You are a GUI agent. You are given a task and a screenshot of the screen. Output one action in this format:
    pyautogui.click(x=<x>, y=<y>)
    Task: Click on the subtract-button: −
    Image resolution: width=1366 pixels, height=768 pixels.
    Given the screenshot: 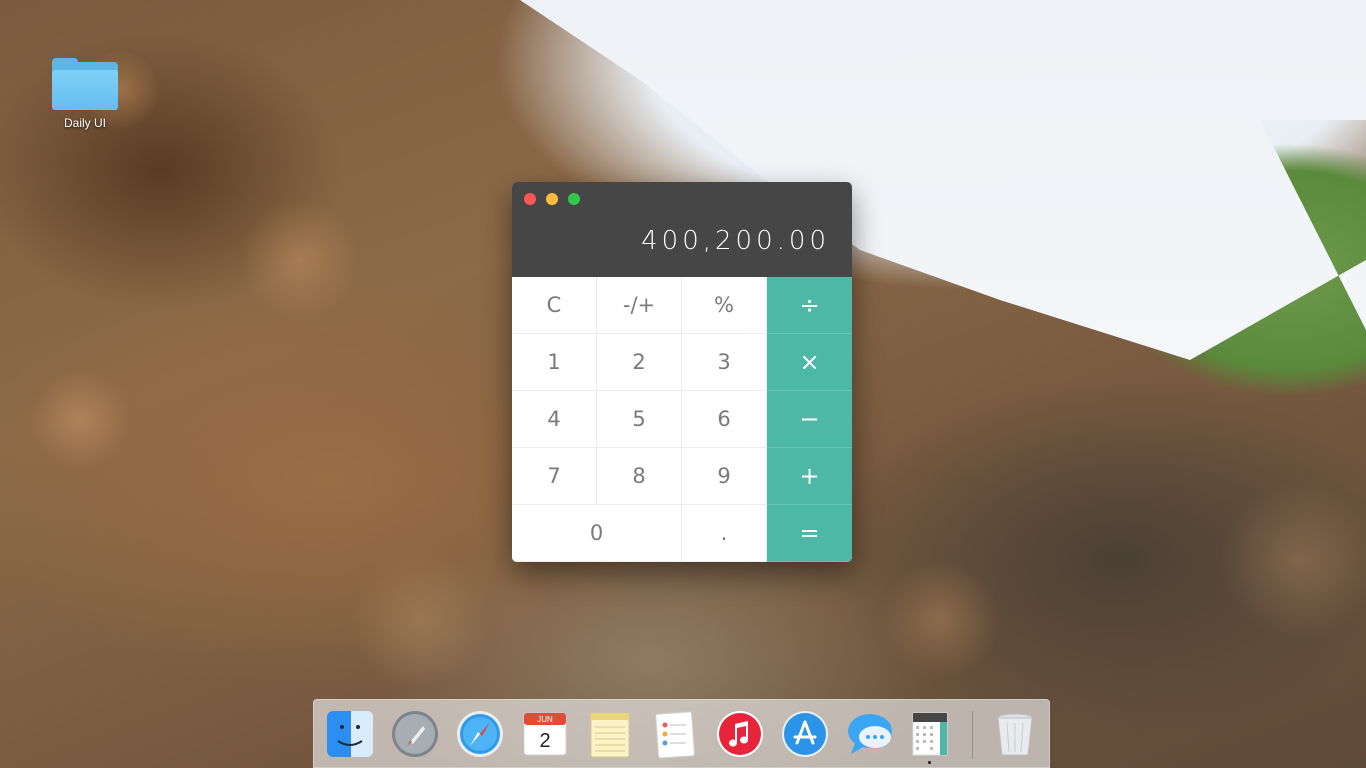 What is the action you would take?
    pyautogui.click(x=809, y=419)
    